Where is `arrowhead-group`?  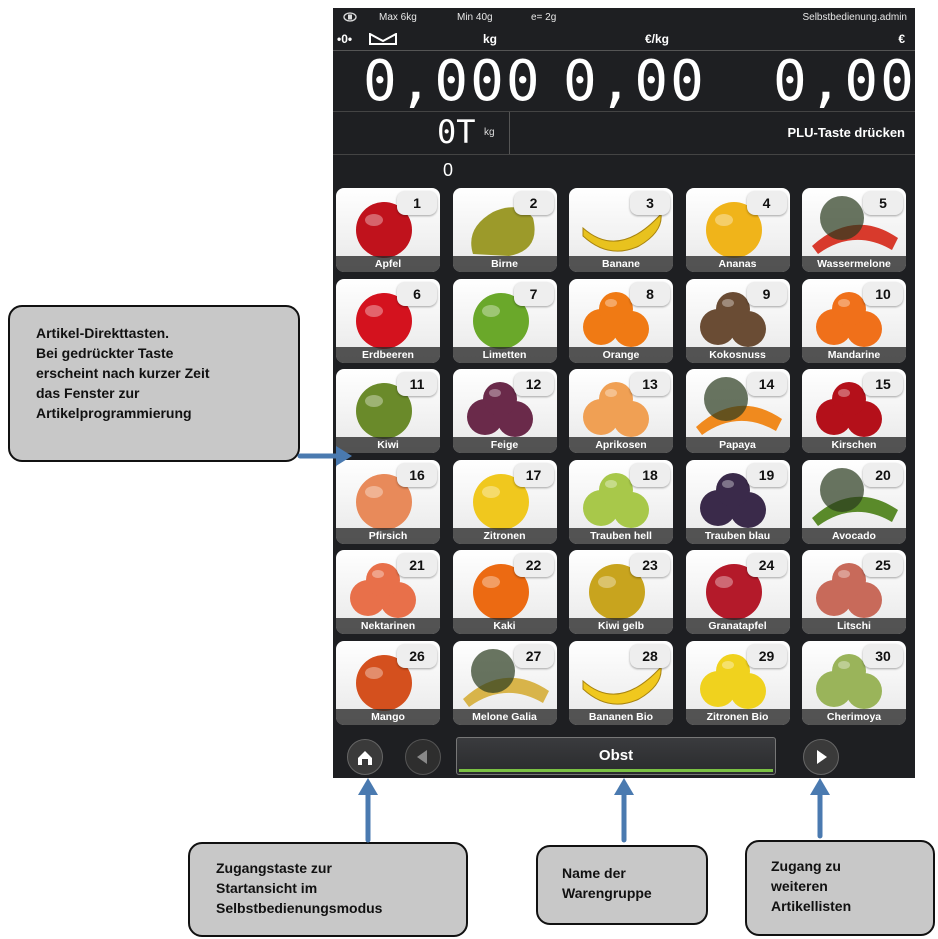
arrowhead-group is located at coordinates (624, 786).